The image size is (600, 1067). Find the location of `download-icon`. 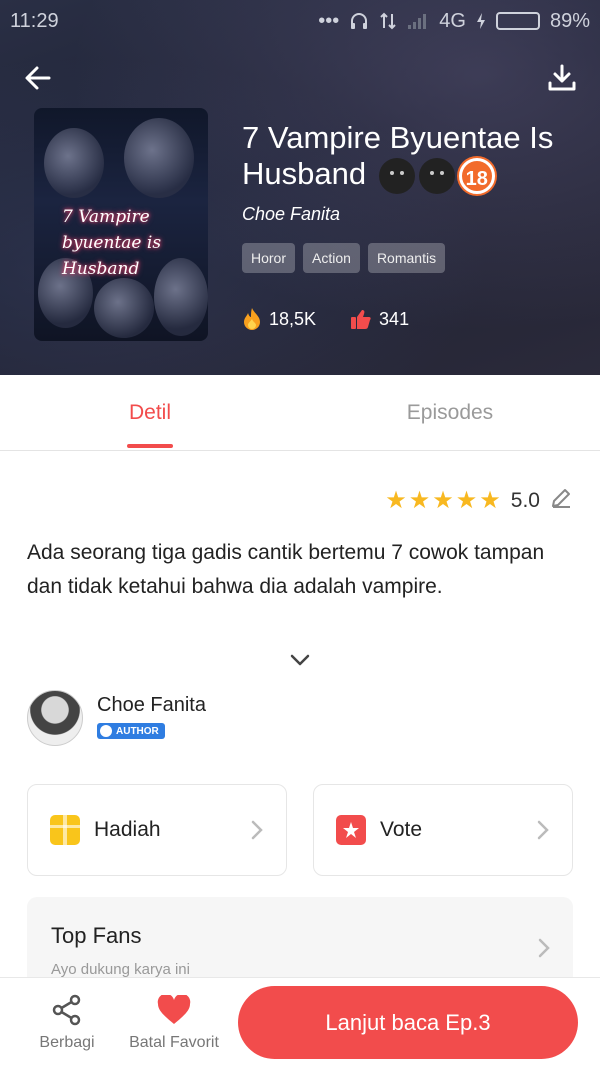

download-icon is located at coordinates (562, 77).